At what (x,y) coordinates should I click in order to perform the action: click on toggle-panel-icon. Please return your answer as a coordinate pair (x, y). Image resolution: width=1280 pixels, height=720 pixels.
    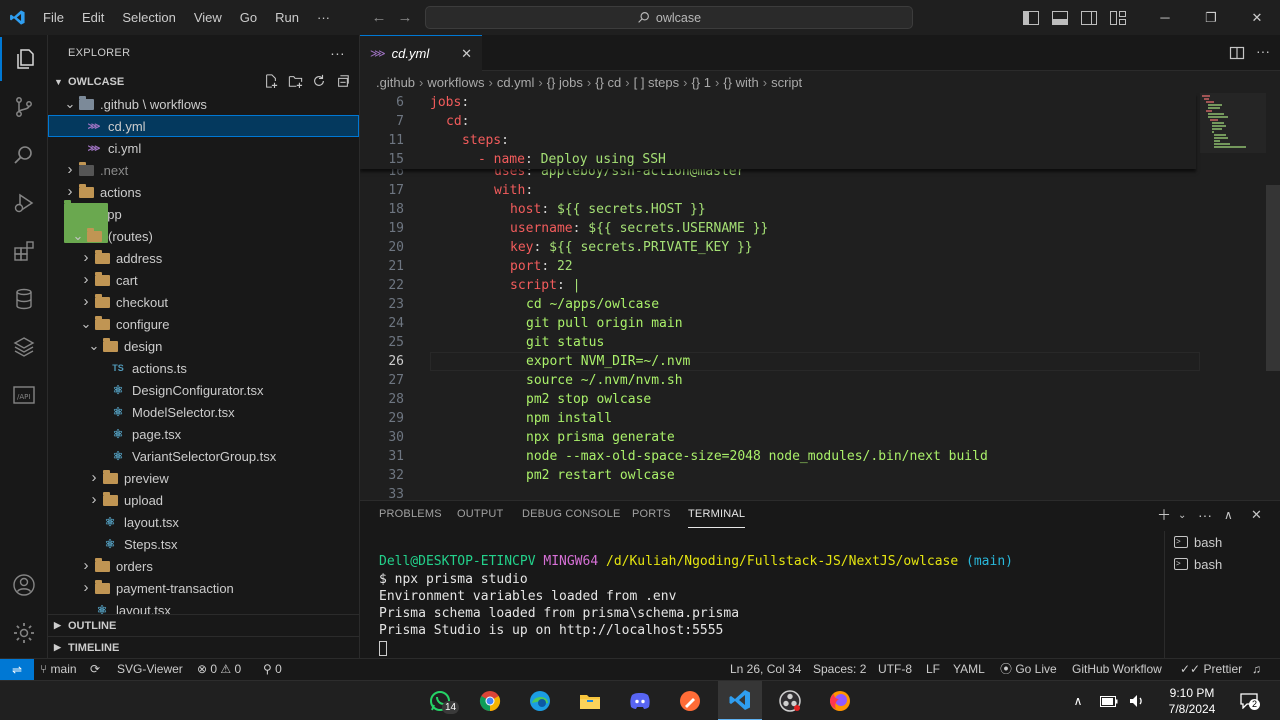
    Looking at the image, I should click on (1059, 17).